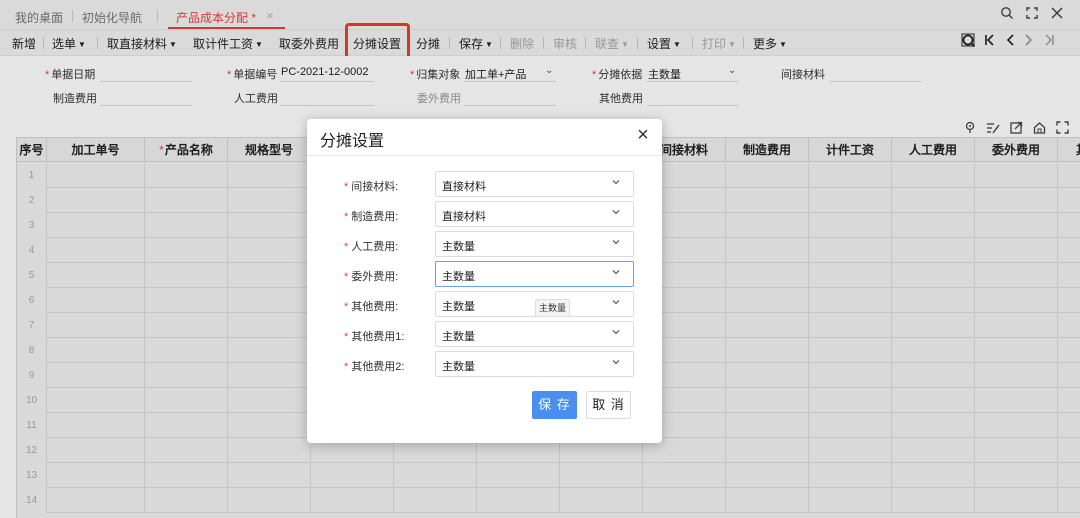 The width and height of the screenshot is (1080, 518). What do you see at coordinates (534, 334) in the screenshot?
I see `other-cost-1-select: 主数量` at bounding box center [534, 334].